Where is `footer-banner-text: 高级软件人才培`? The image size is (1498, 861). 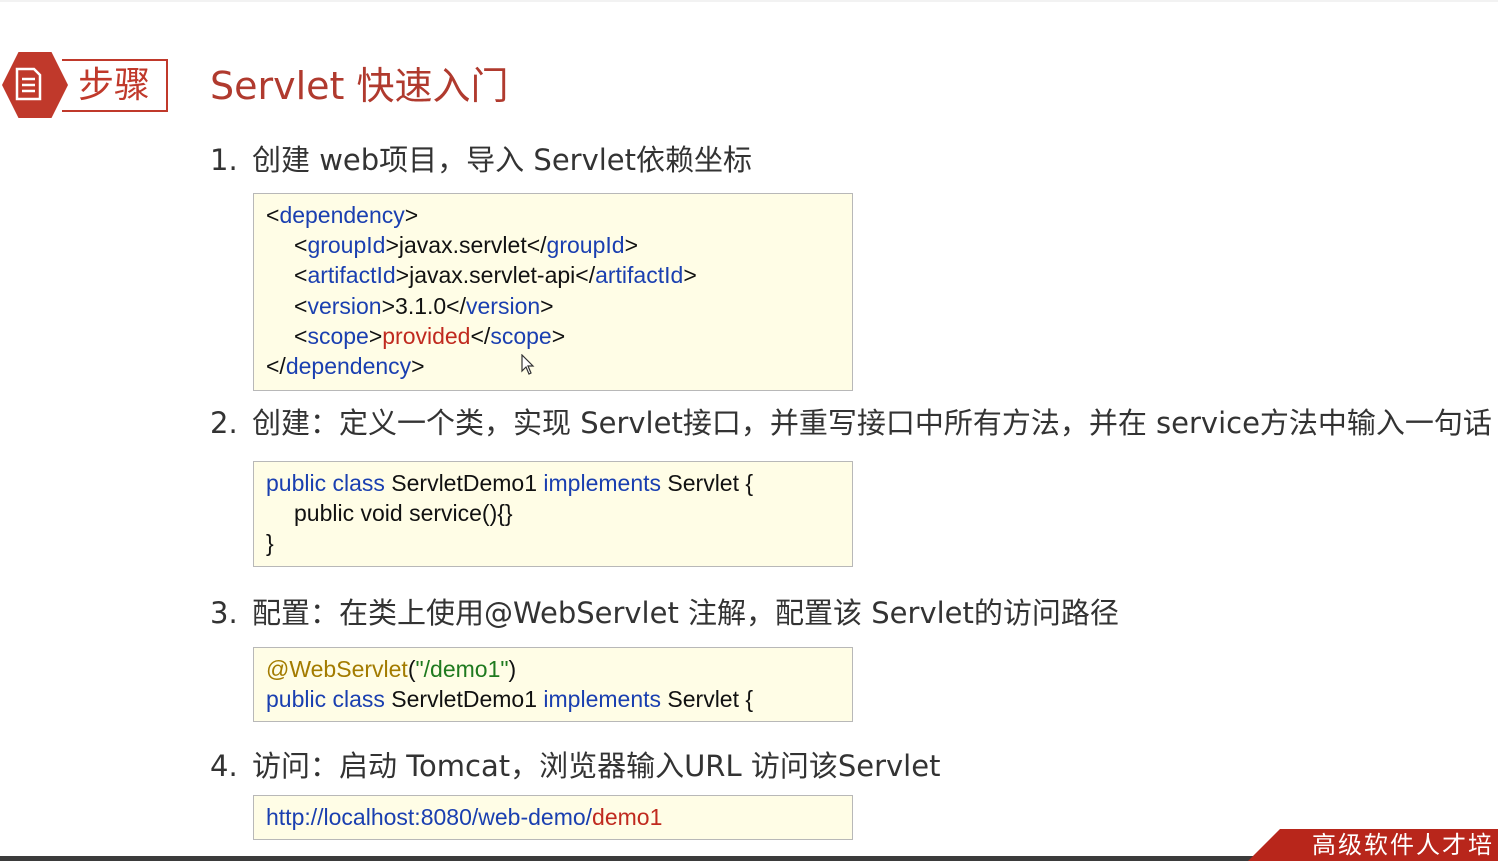 footer-banner-text: 高级软件人才培 is located at coordinates (1403, 845).